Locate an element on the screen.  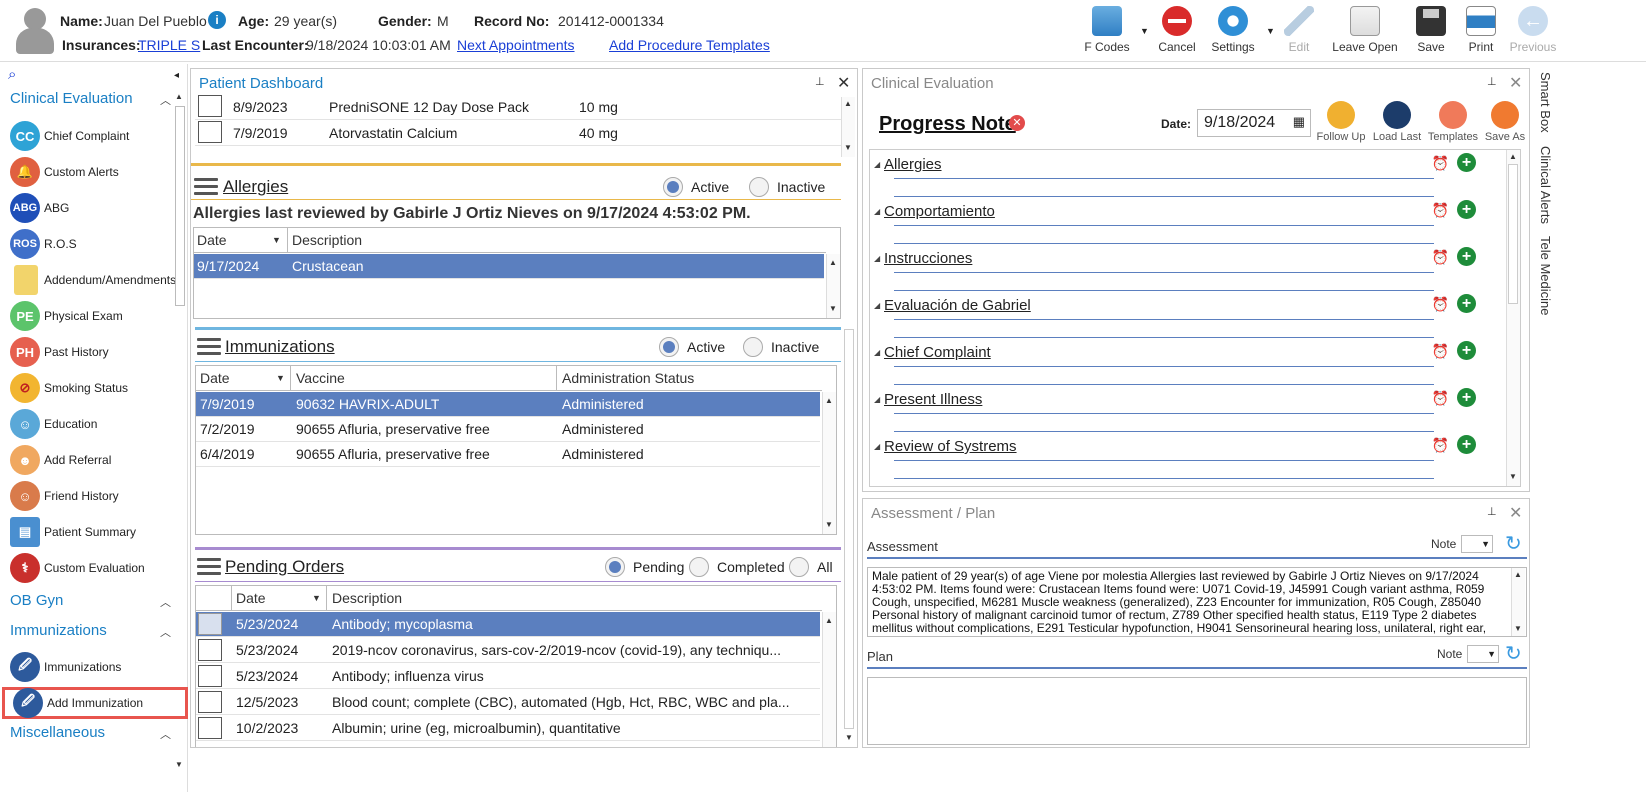
tab-clinical-alerts: Clinical Alerts is located at coordinates (1545, 185).